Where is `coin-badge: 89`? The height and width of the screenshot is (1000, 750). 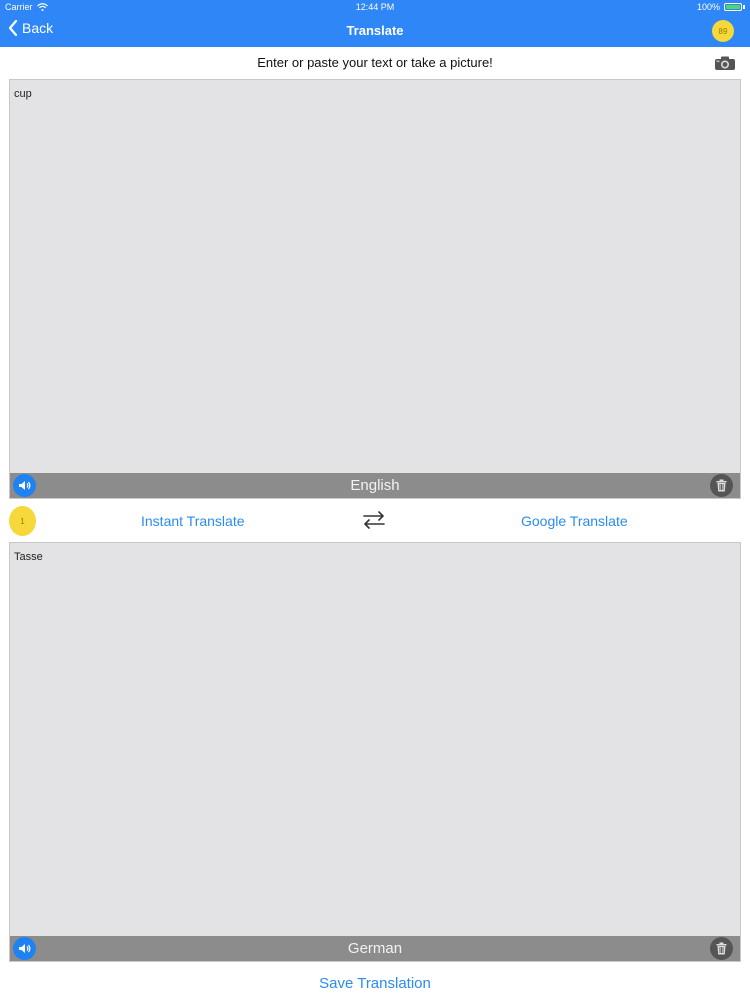
coin-badge: 89 is located at coordinates (723, 31).